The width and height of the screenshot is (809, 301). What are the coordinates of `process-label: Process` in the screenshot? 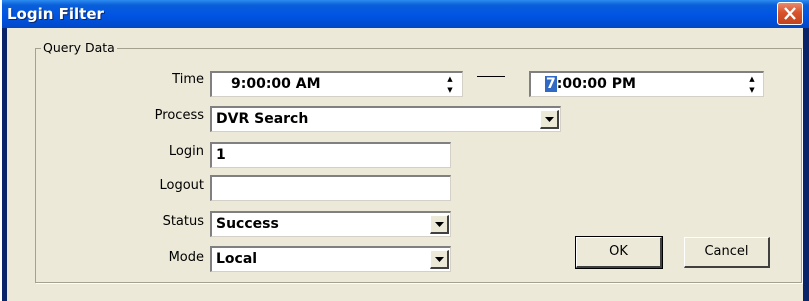 It's located at (179, 115).